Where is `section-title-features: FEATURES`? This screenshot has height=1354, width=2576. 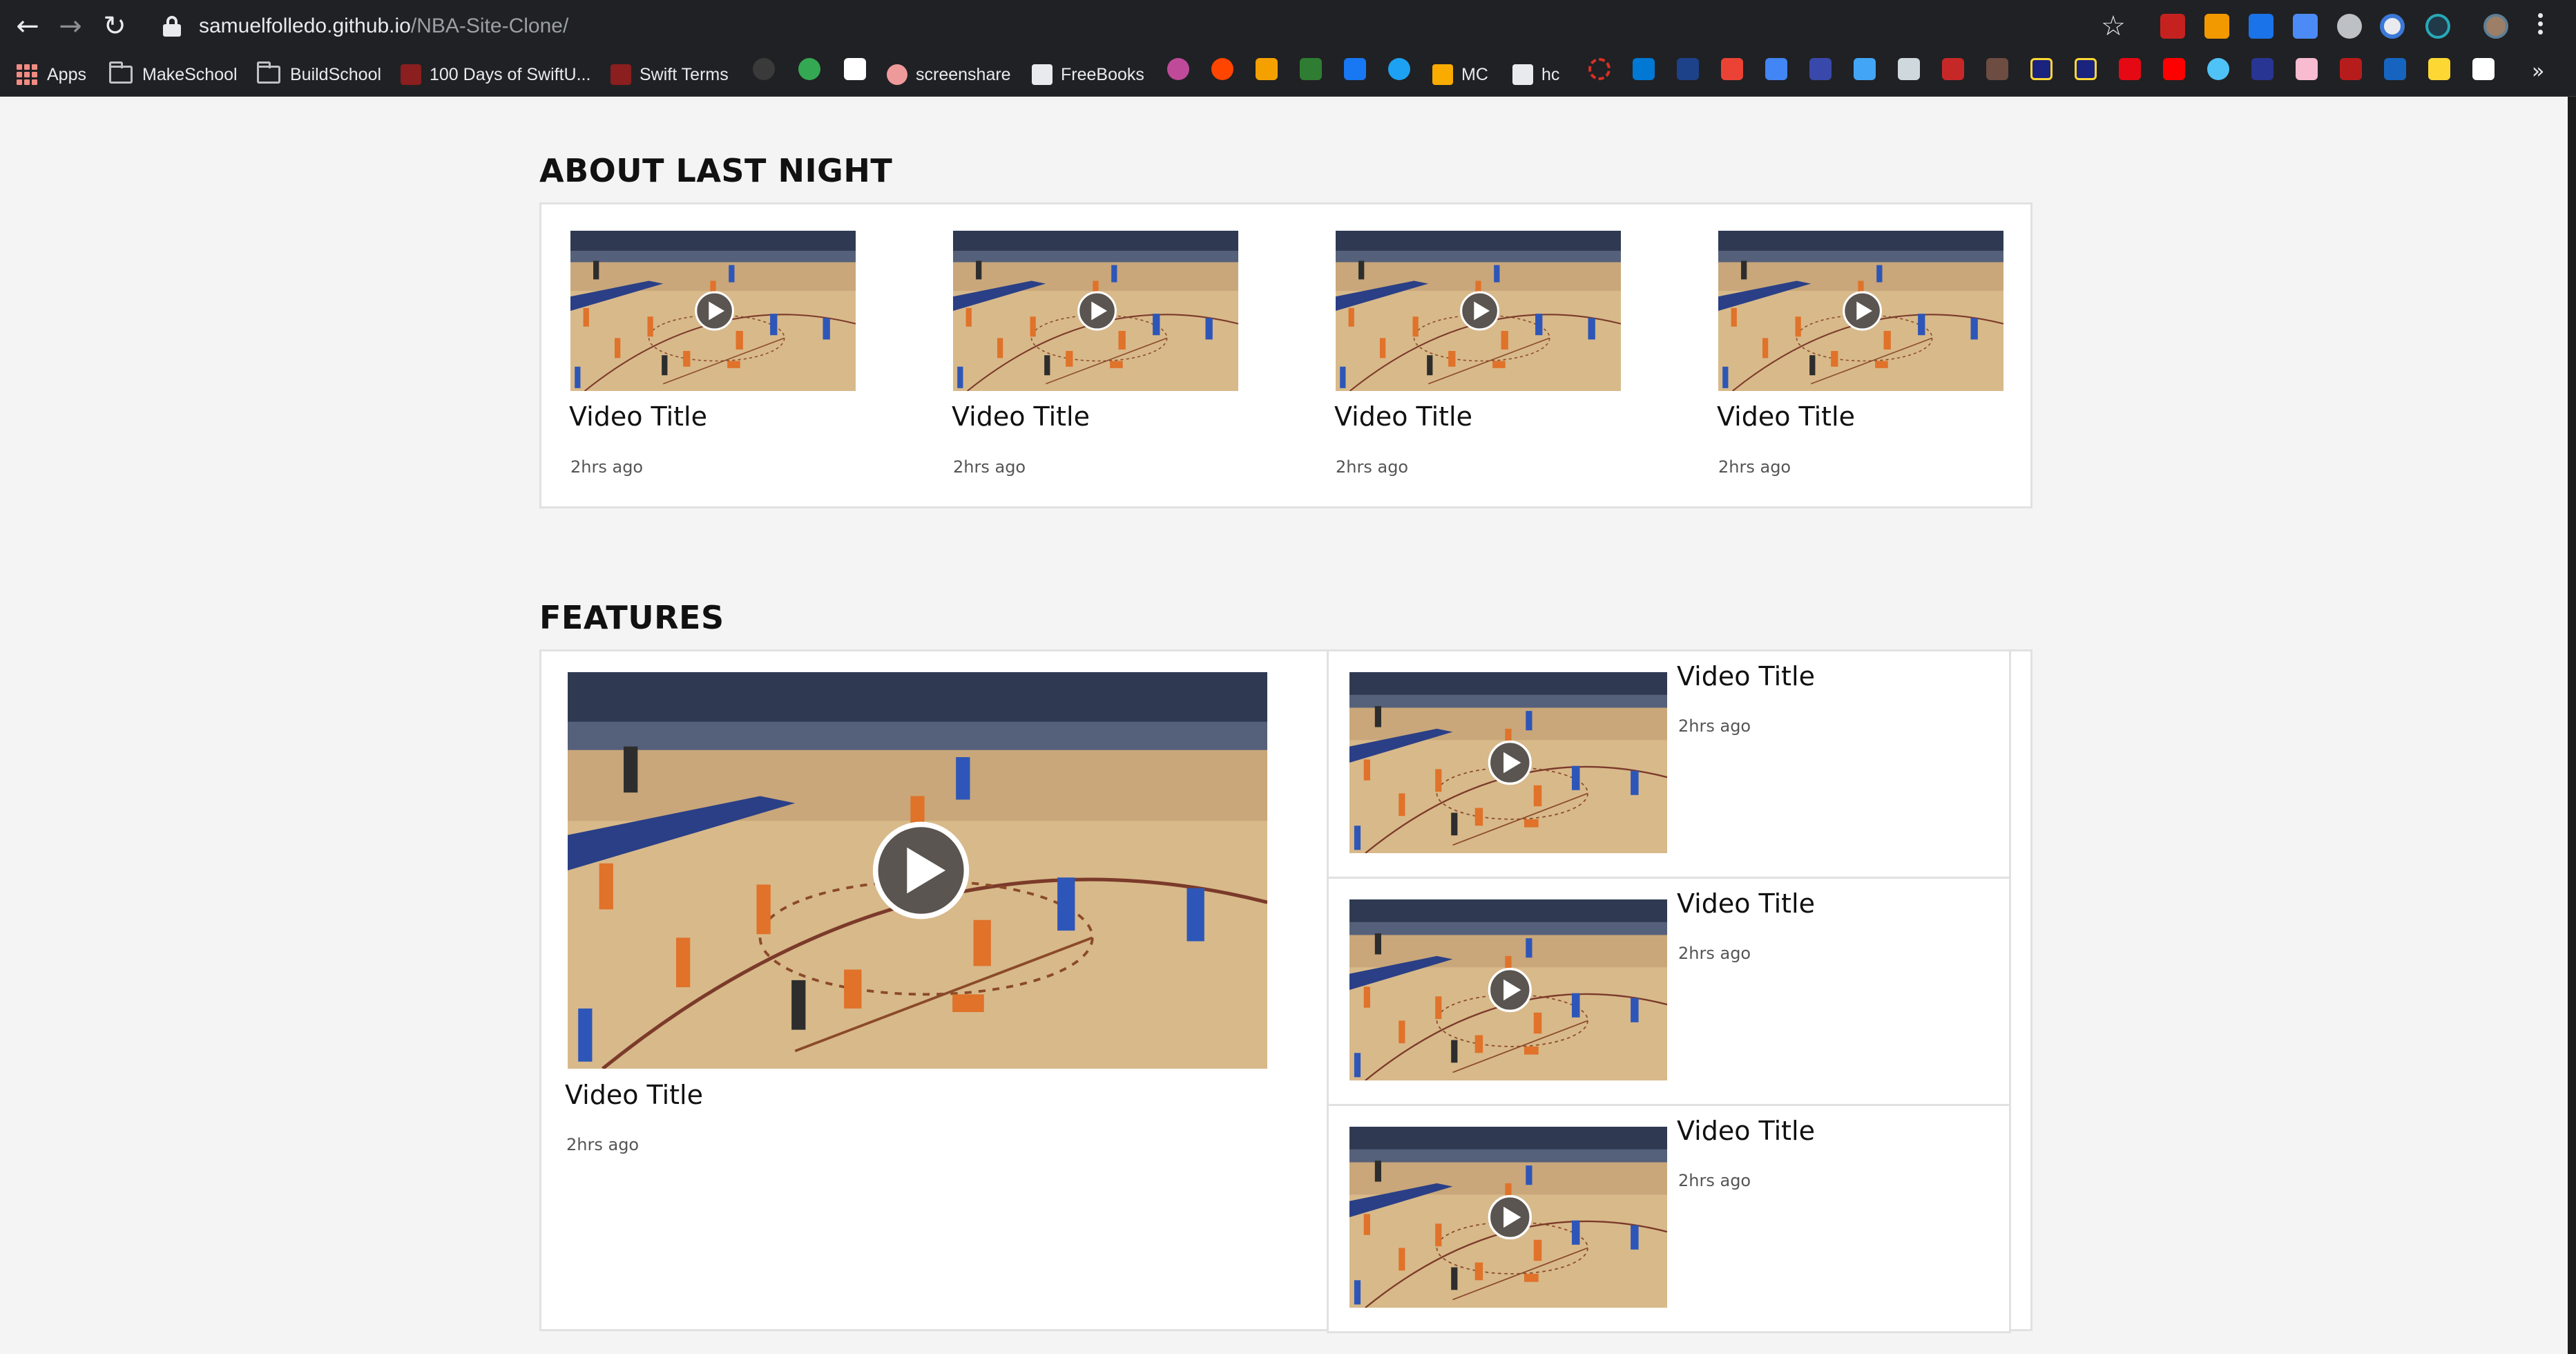
section-title-features: FEATURES is located at coordinates (631, 617).